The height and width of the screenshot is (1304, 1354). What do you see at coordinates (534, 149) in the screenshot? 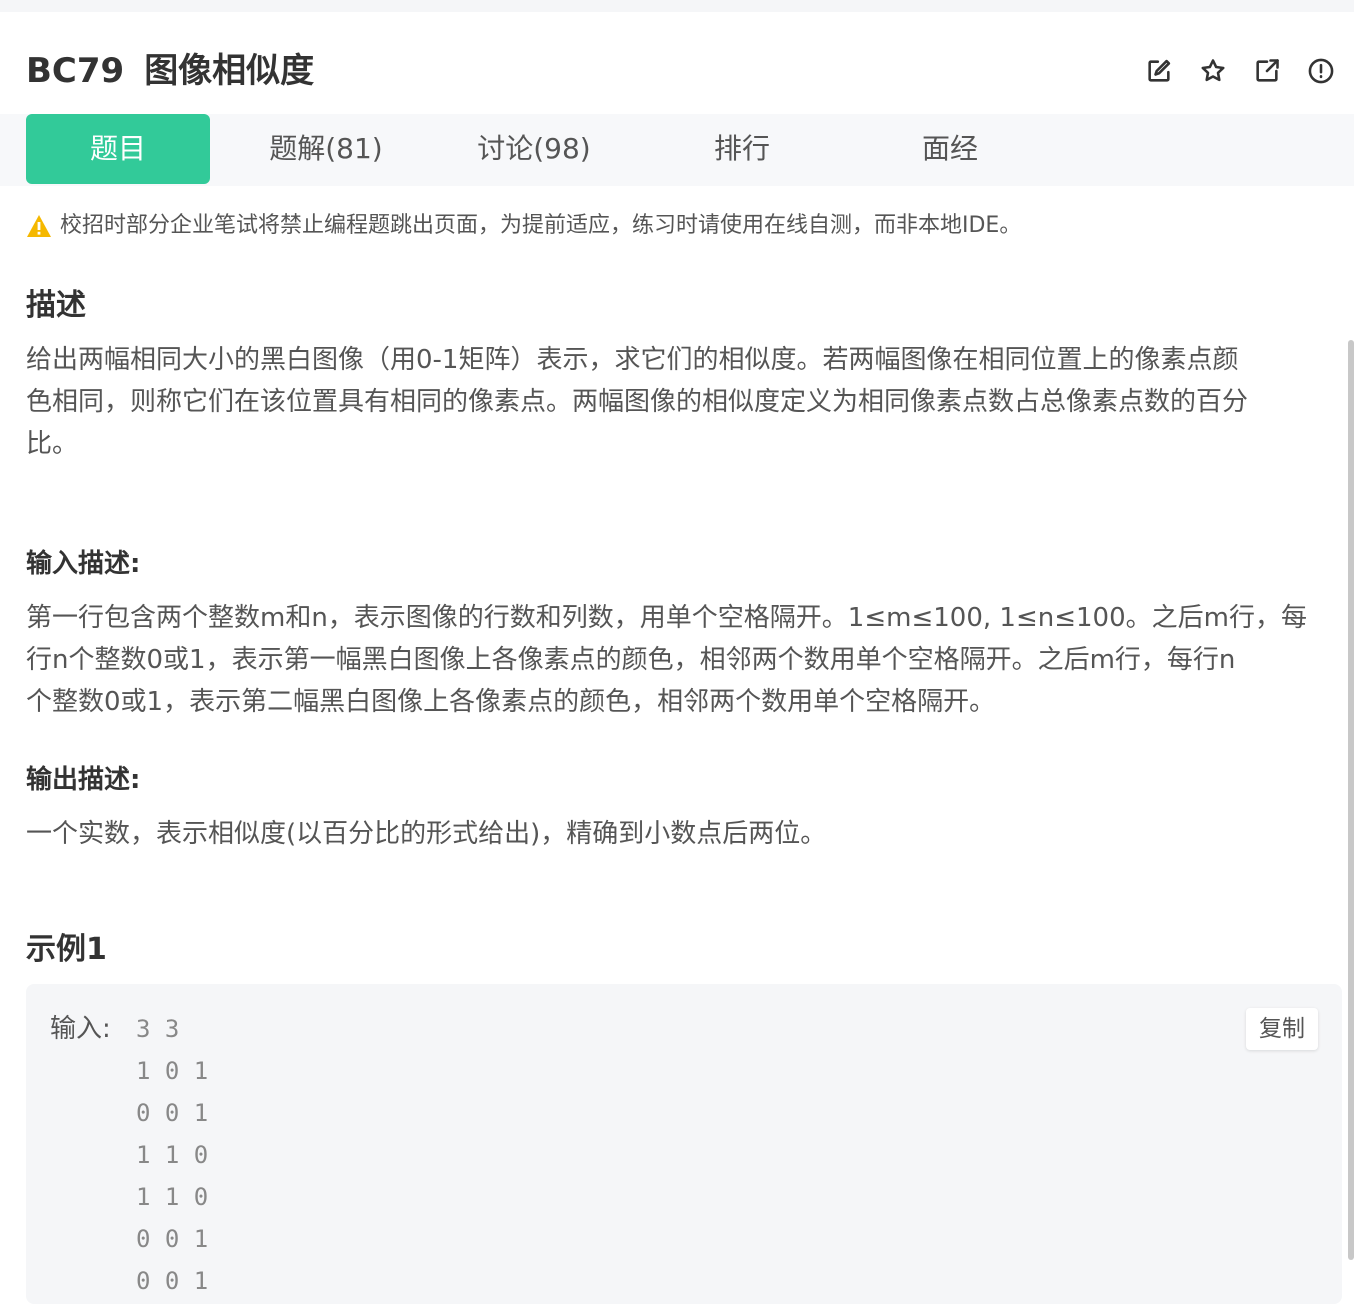
I see `tab-discussion: 讨论(98)` at bounding box center [534, 149].